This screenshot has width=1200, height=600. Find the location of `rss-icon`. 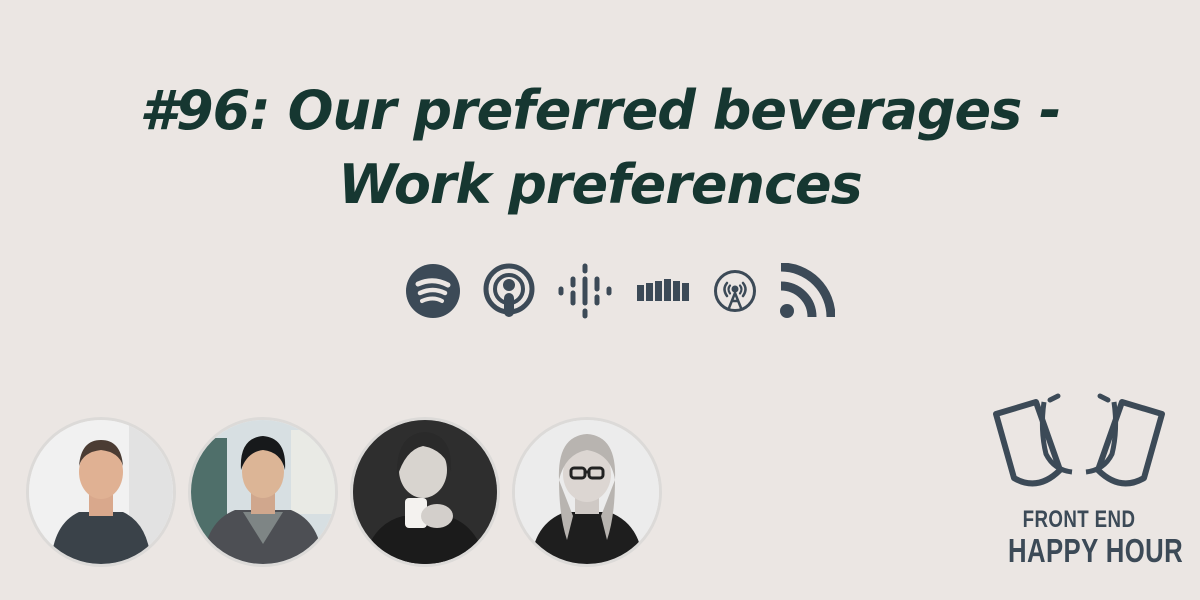

rss-icon is located at coordinates (807, 290).